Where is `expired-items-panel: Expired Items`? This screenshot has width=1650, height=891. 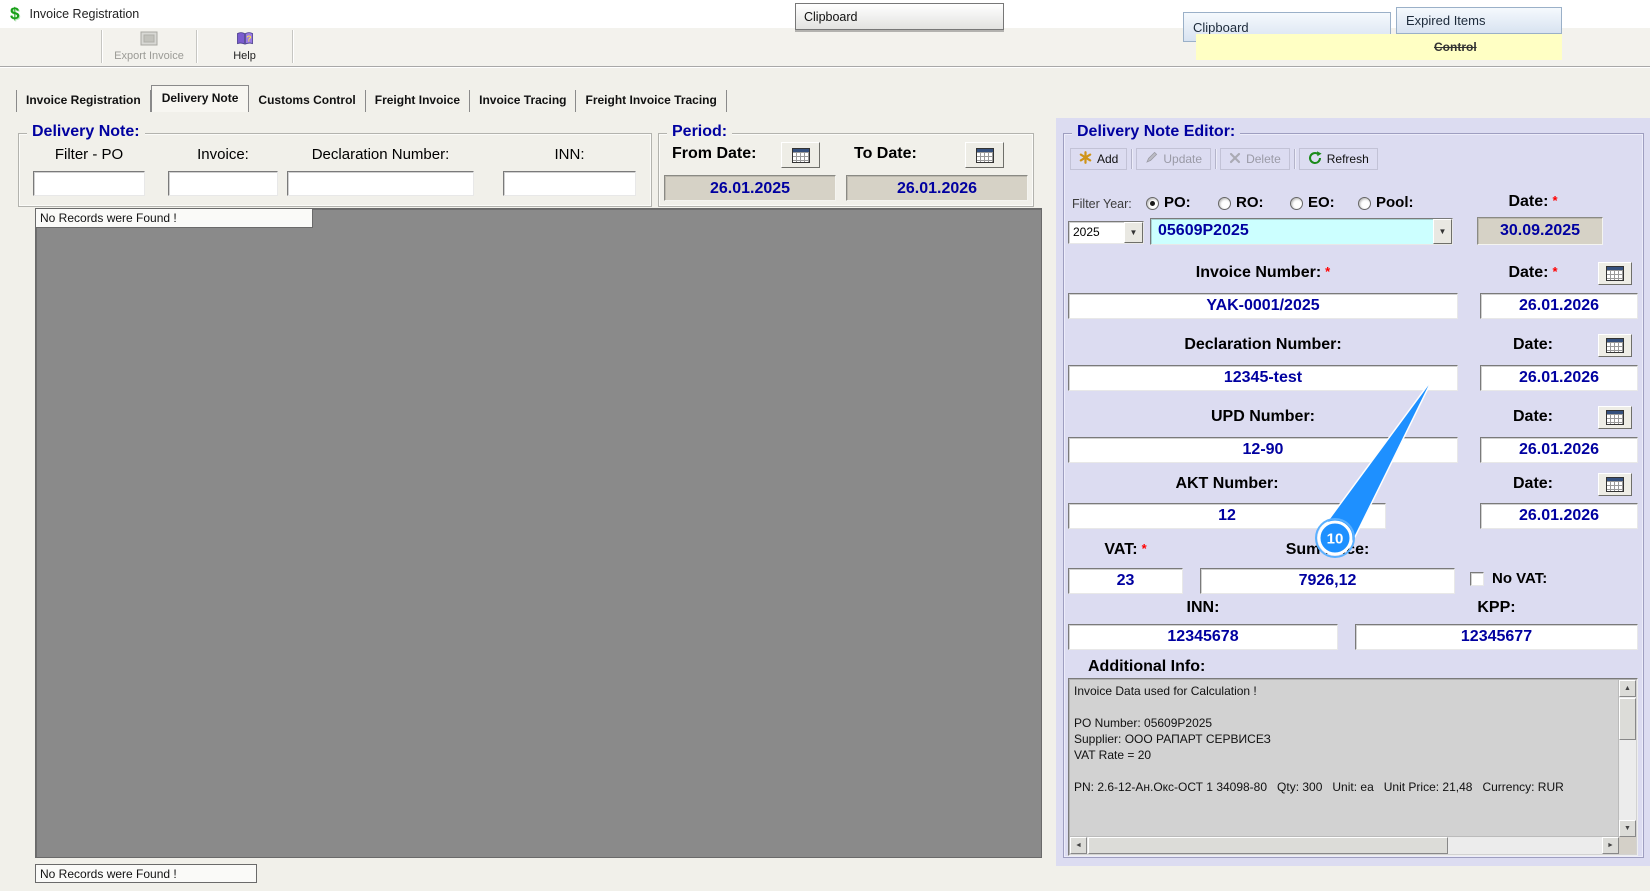 expired-items-panel: Expired Items is located at coordinates (1479, 20).